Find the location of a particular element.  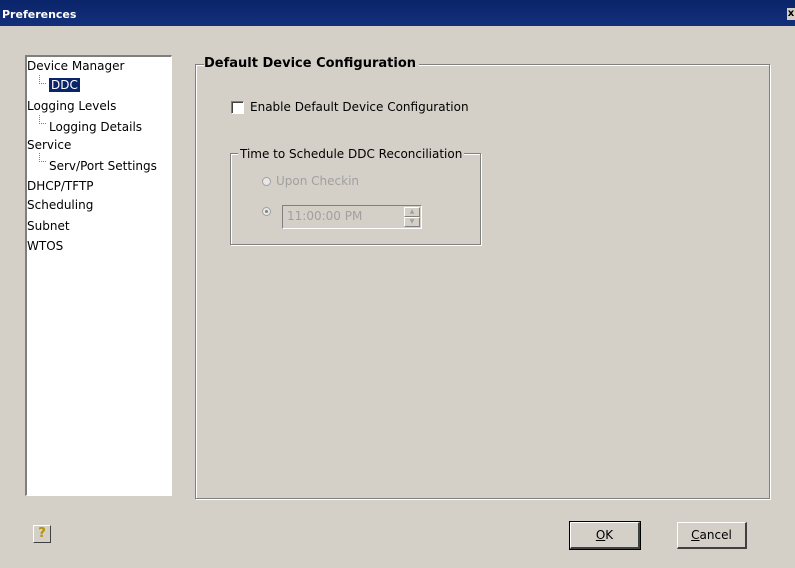

tree-item-scheduling: Scheduling is located at coordinates (60, 205).